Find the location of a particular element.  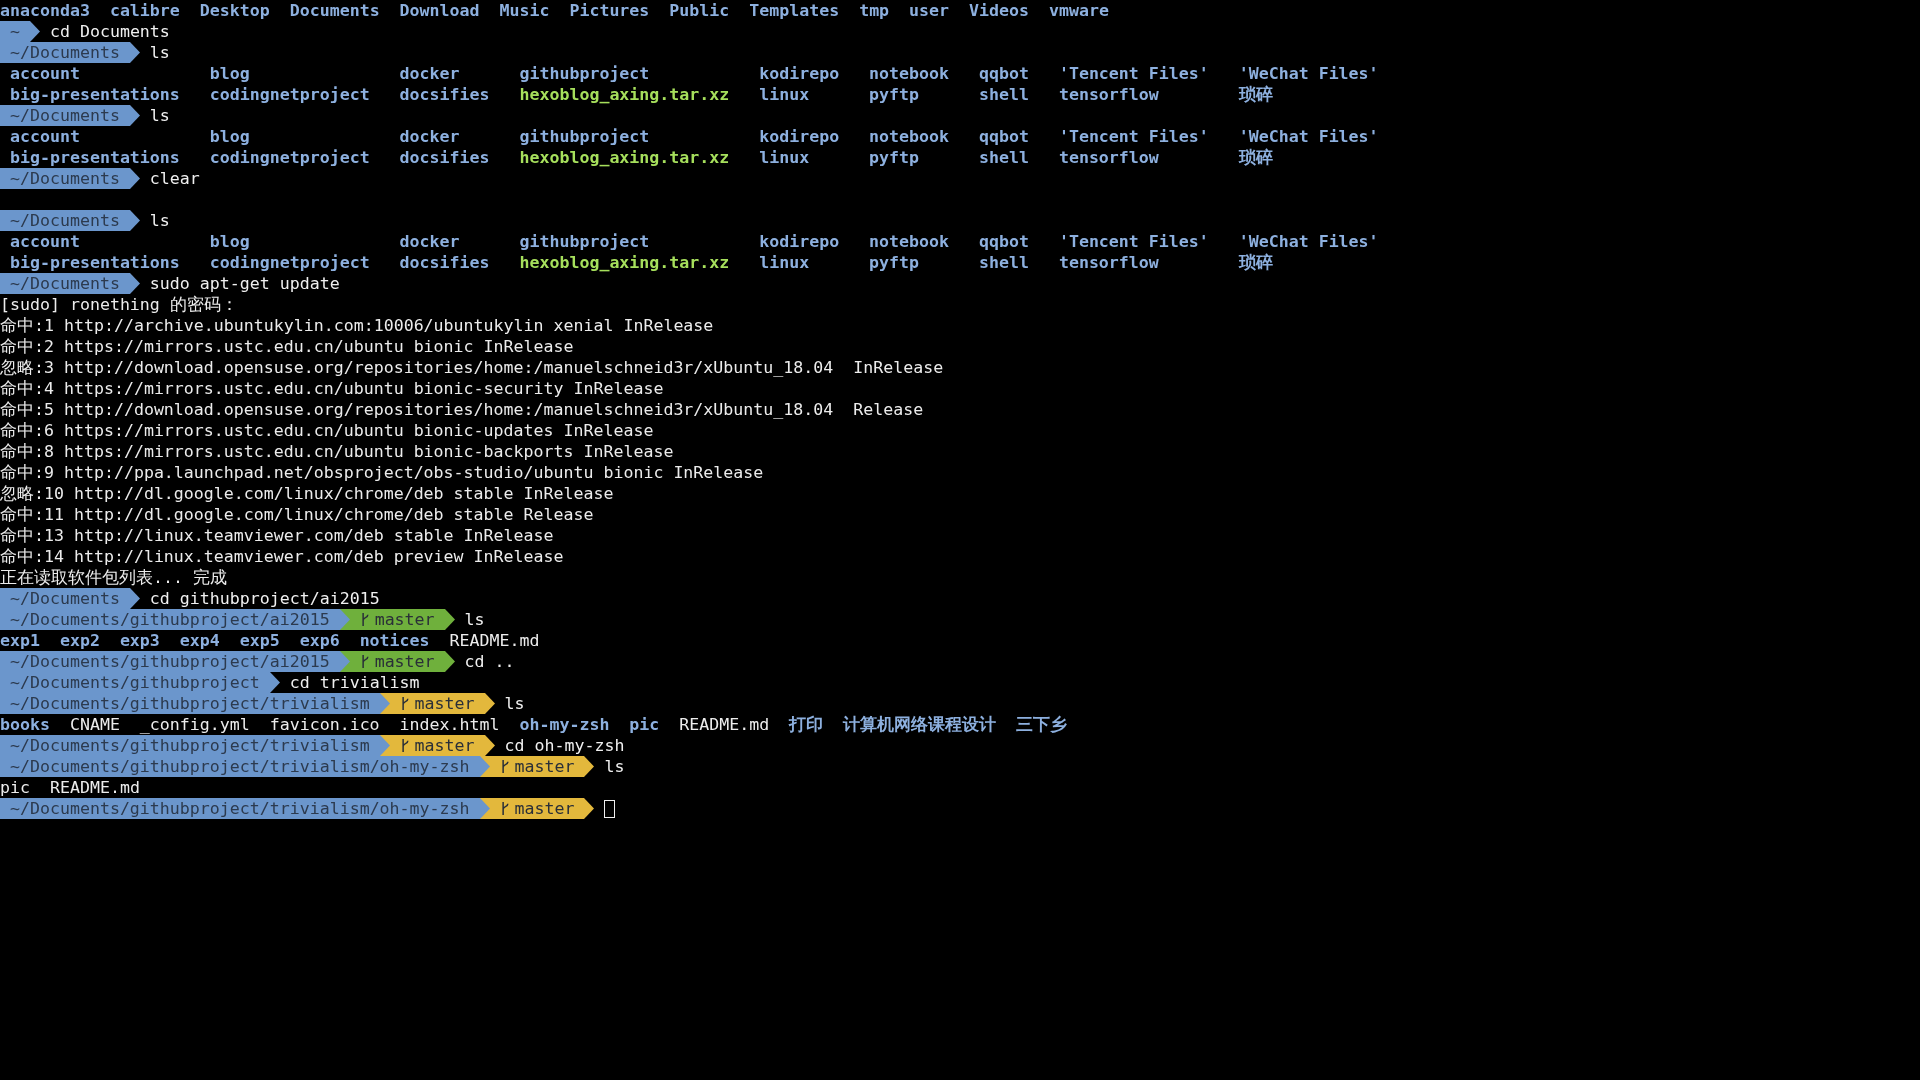

file-name: exp5 is located at coordinates (259, 640).